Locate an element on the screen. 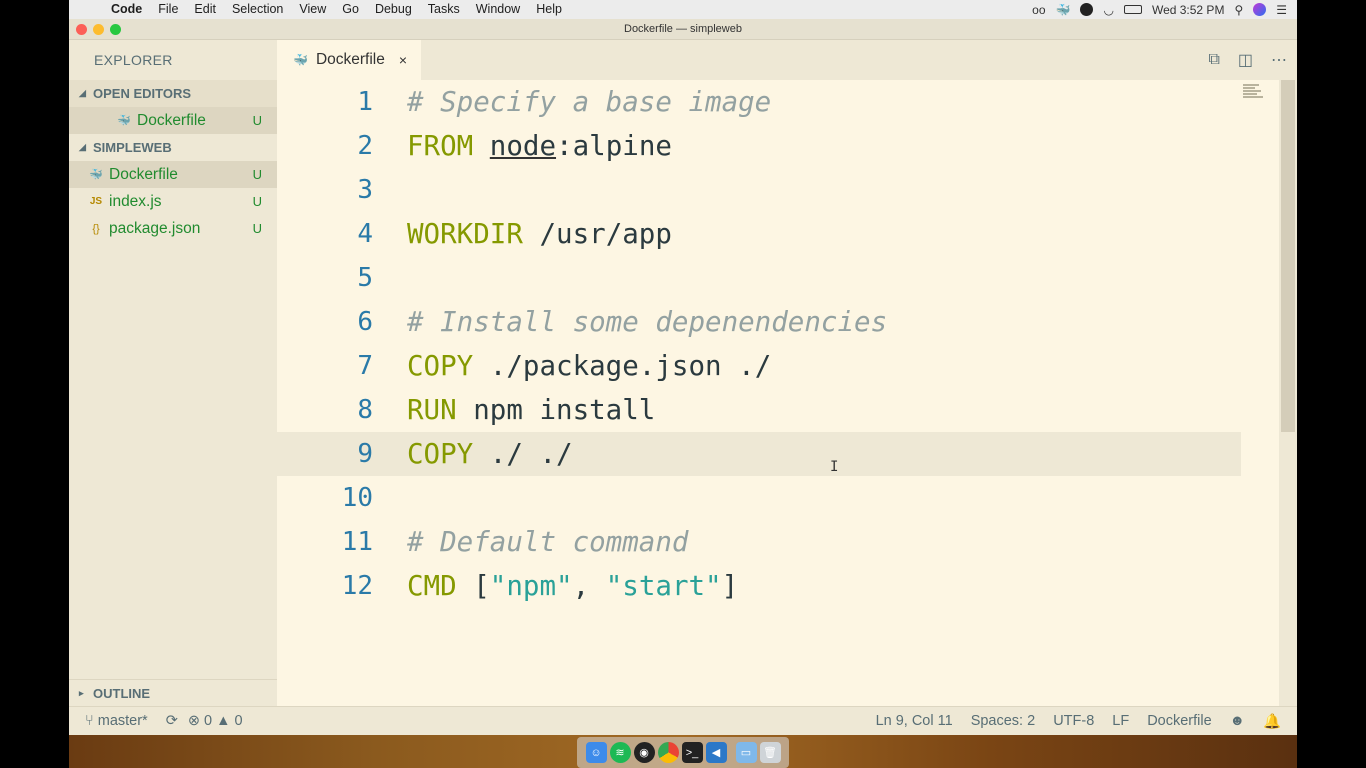 The width and height of the screenshot is (1366, 768). close-window-button is located at coordinates (81, 29).